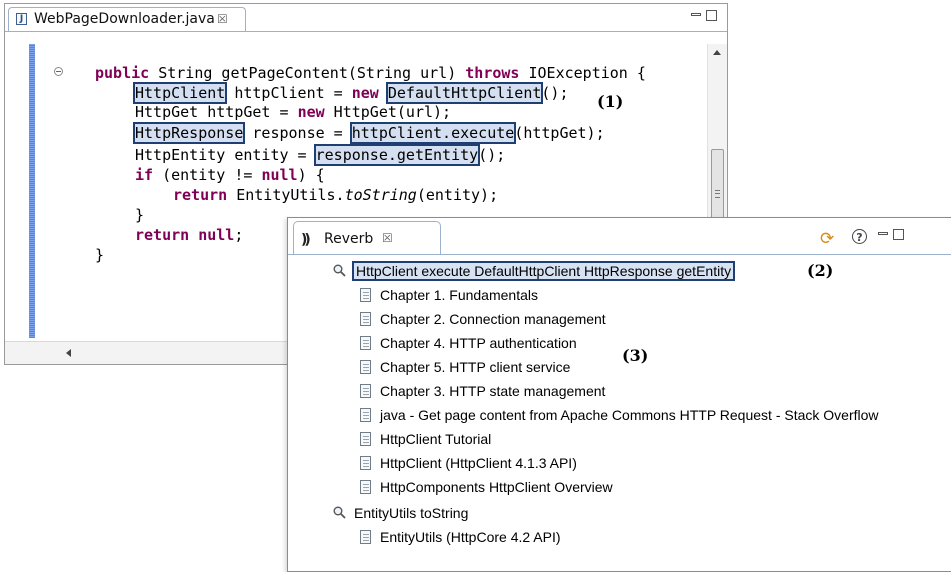 The height and width of the screenshot is (572, 951). What do you see at coordinates (610, 101) in the screenshot?
I see `annotation-1: (1)` at bounding box center [610, 101].